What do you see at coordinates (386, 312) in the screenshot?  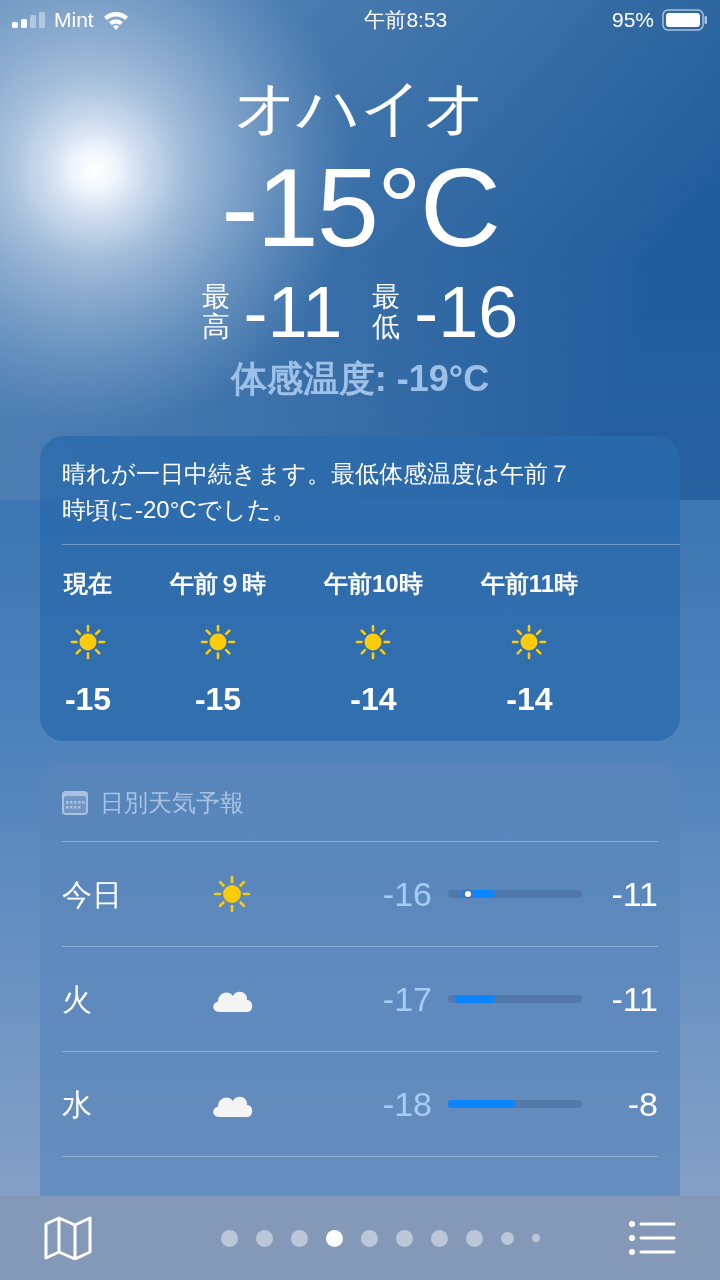 I see `low-label: 最低` at bounding box center [386, 312].